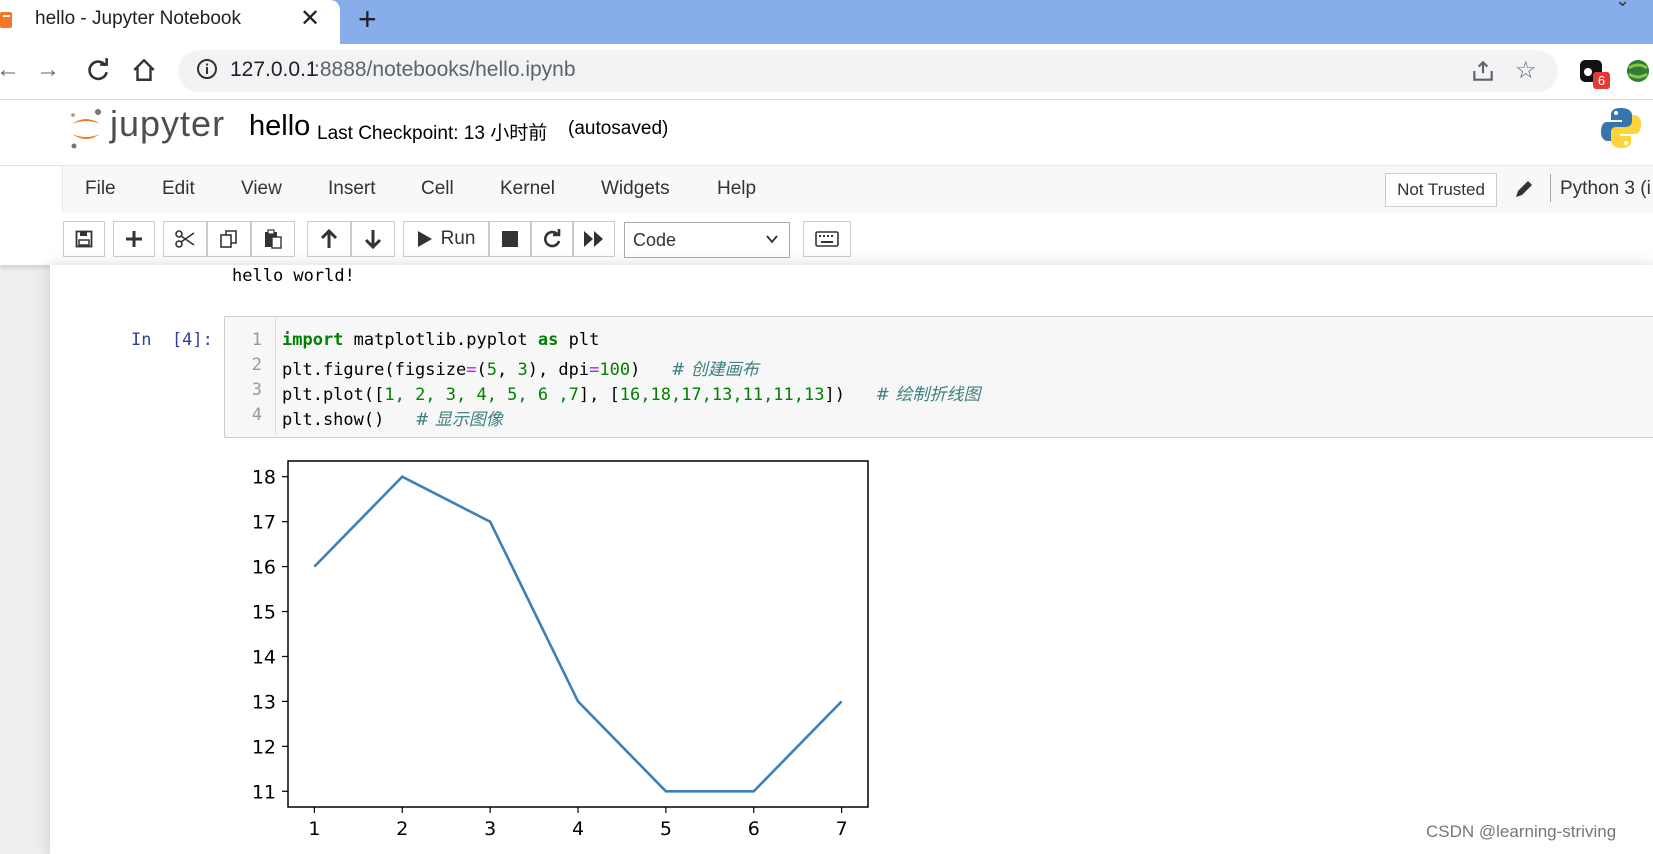 The image size is (1653, 854). I want to click on kernel-indicator: Python 3 (i, so click(1605, 189).